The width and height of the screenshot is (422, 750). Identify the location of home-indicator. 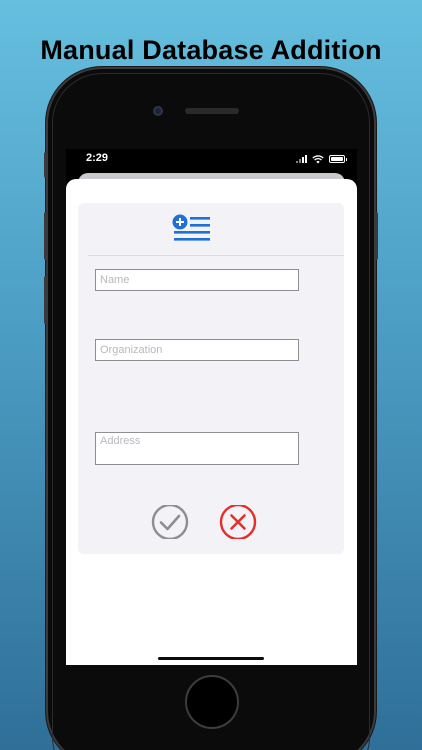
(211, 658).